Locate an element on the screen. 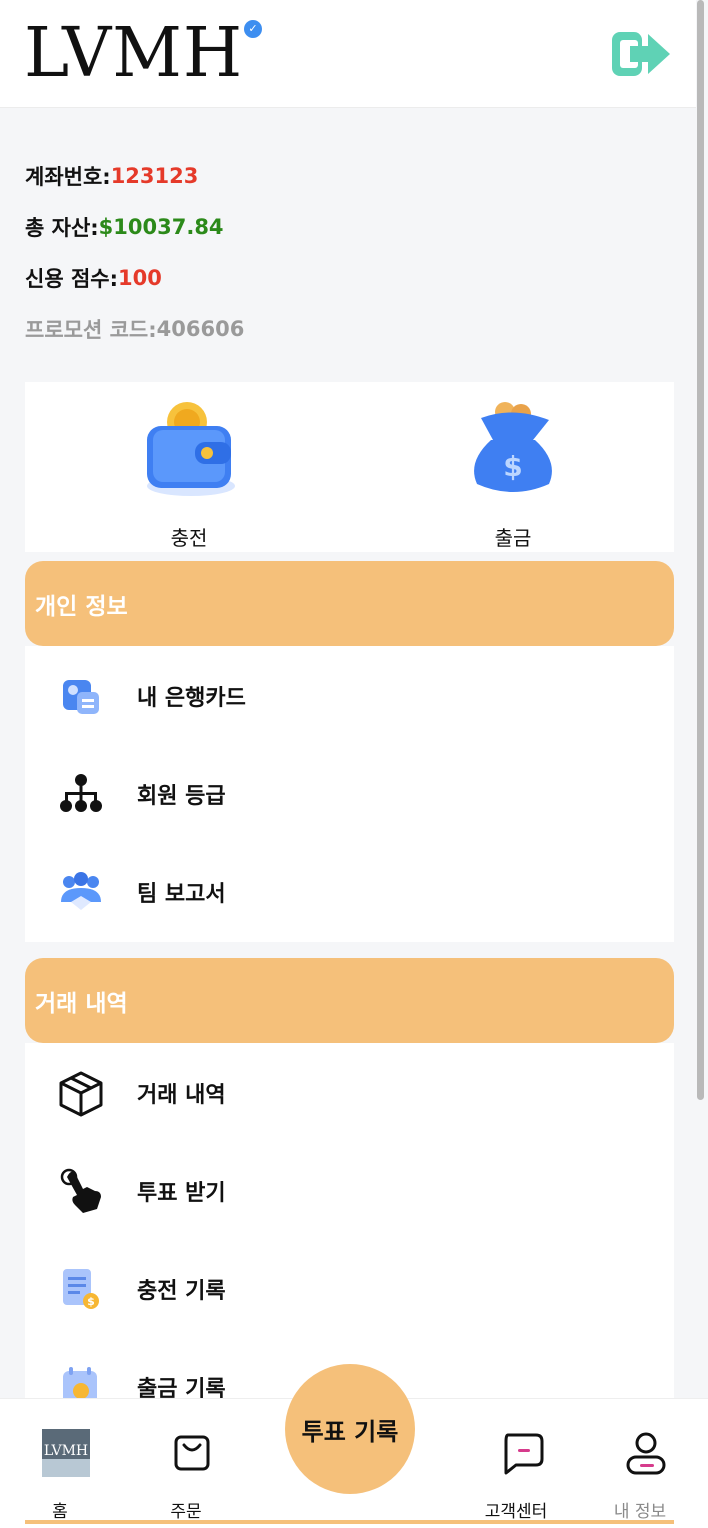 The image size is (708, 1528). total-assets-label: 총 자산: is located at coordinates (62, 227).